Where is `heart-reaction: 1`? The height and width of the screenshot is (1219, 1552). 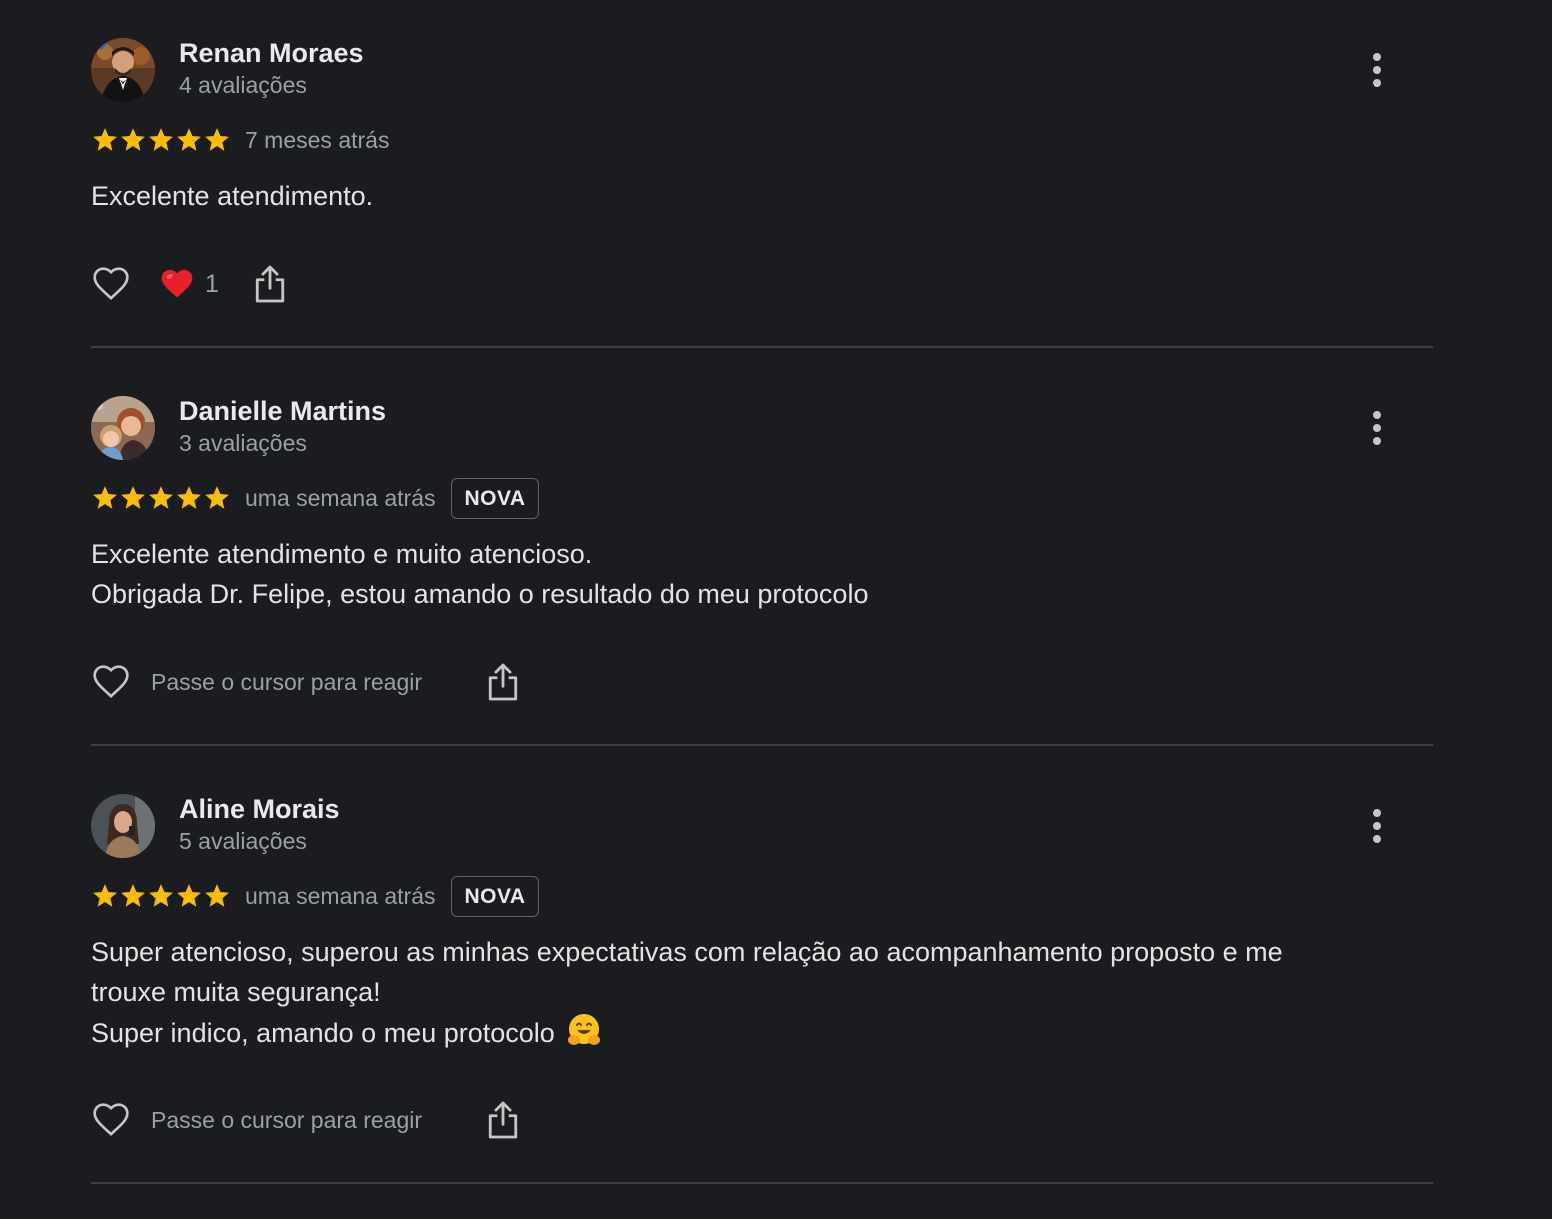
heart-reaction: 1 is located at coordinates (189, 284).